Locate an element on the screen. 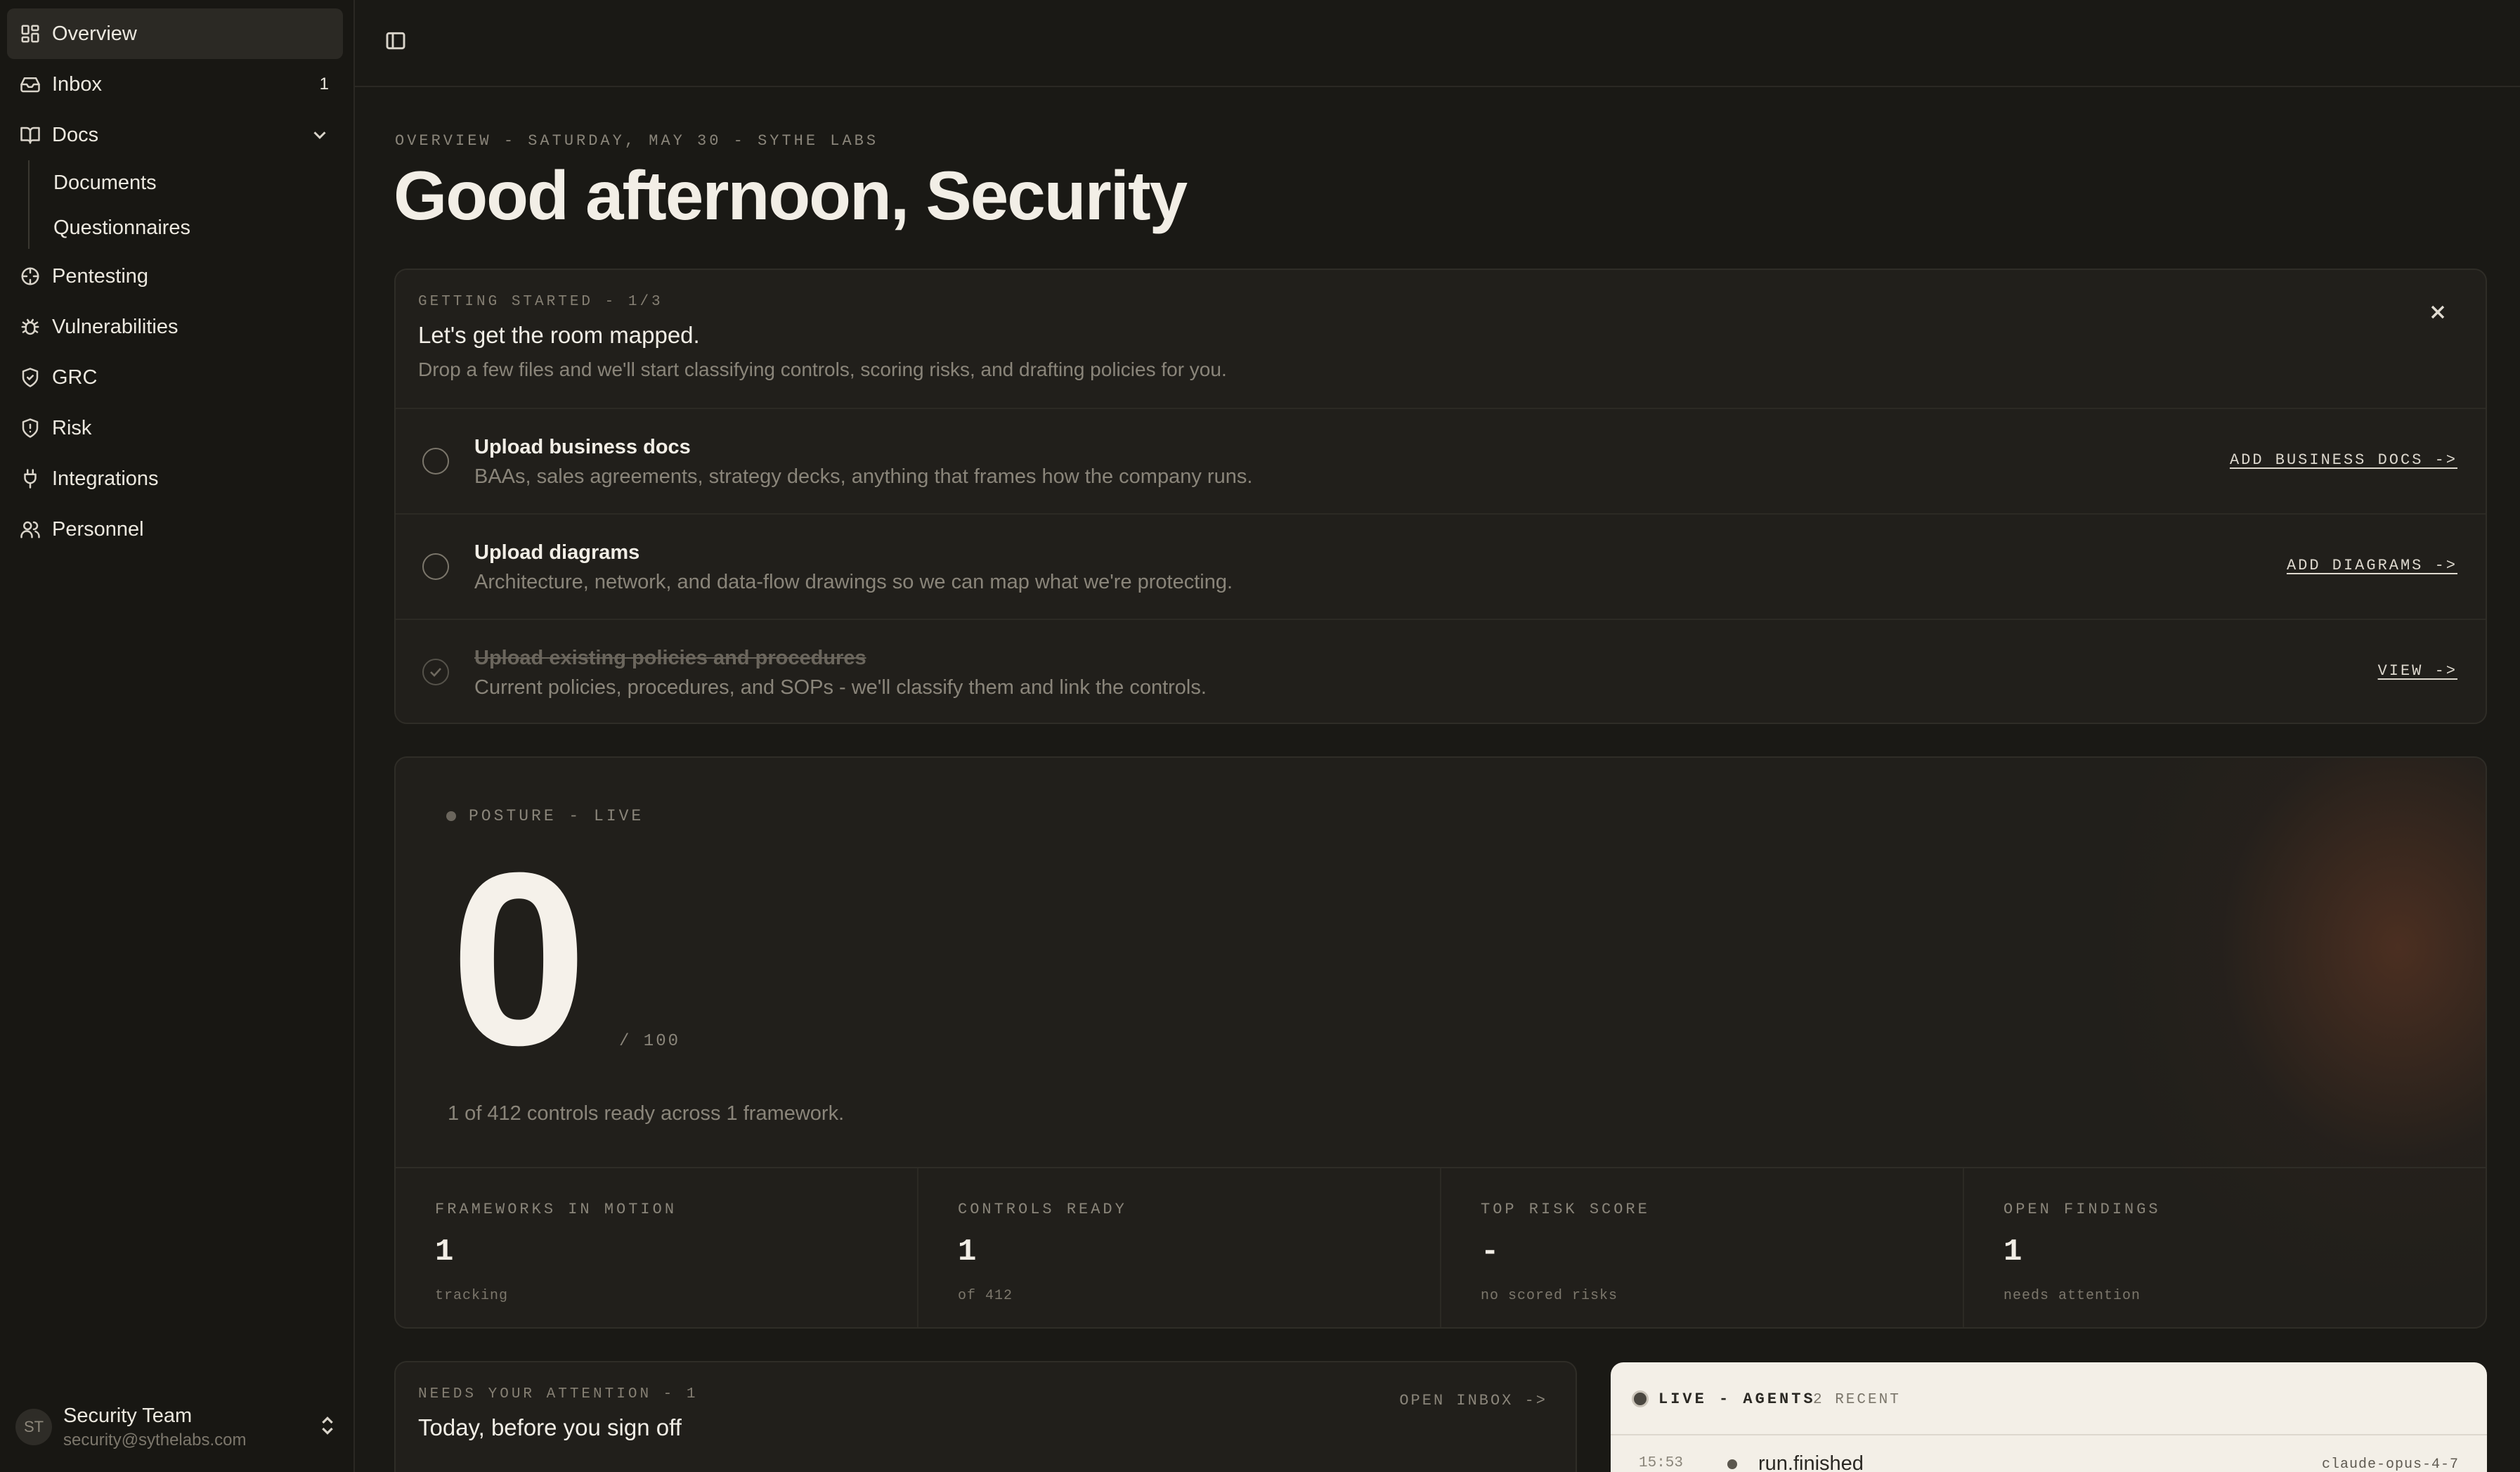 This screenshot has height=1472, width=2520. sidebar-item-vulnerabilities: Vulnerabilities is located at coordinates (175, 327).